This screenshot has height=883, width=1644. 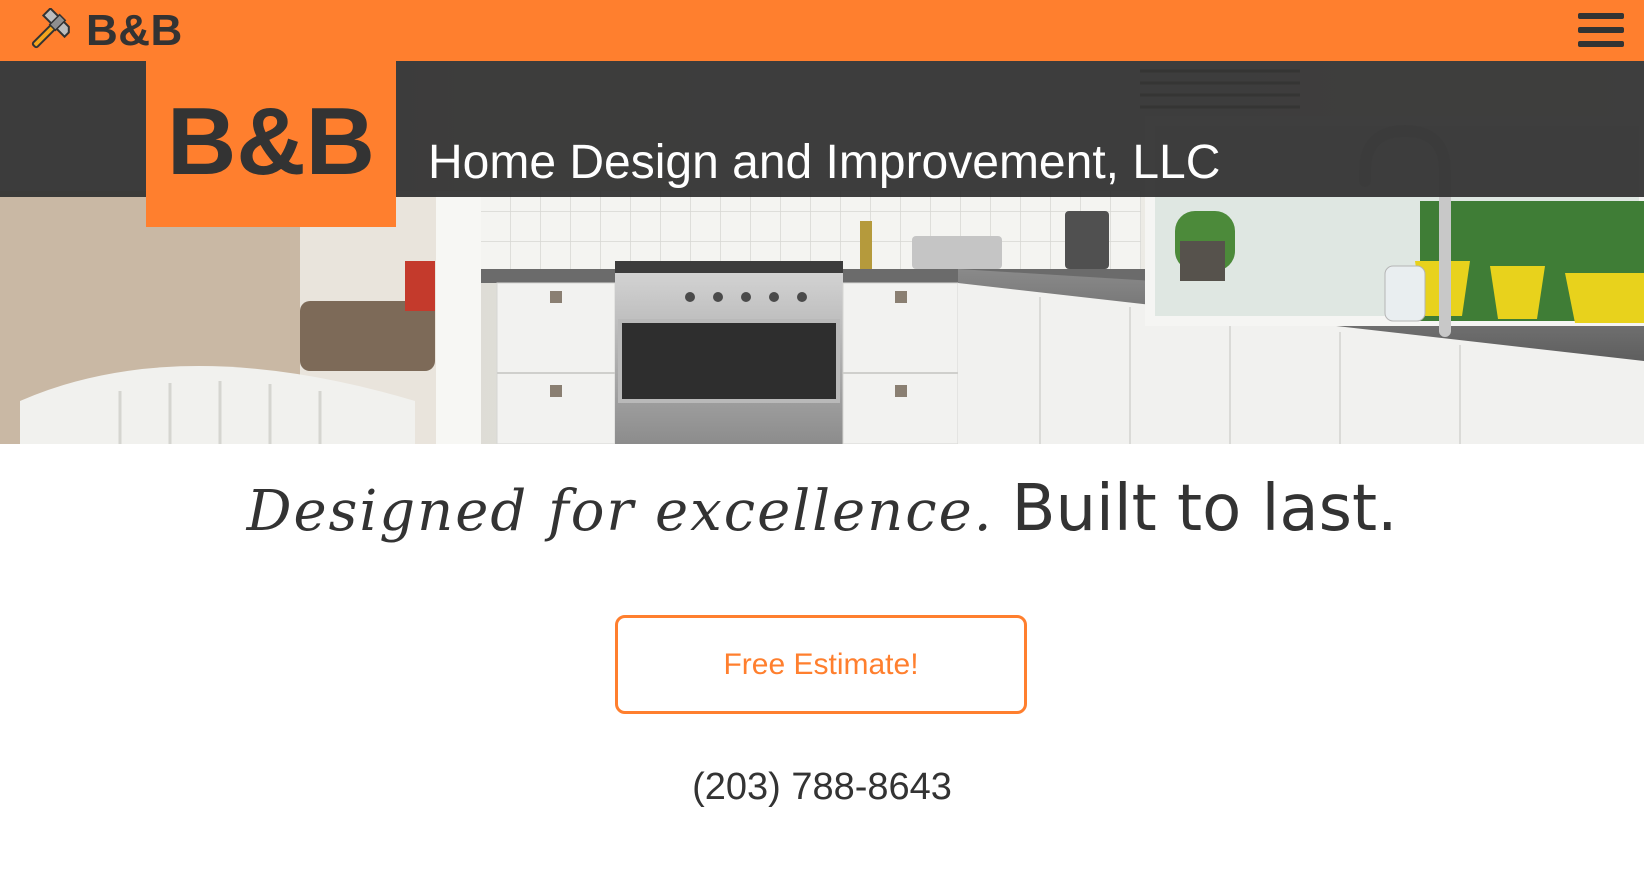 I want to click on hamburger-menu-icon, so click(x=1601, y=30).